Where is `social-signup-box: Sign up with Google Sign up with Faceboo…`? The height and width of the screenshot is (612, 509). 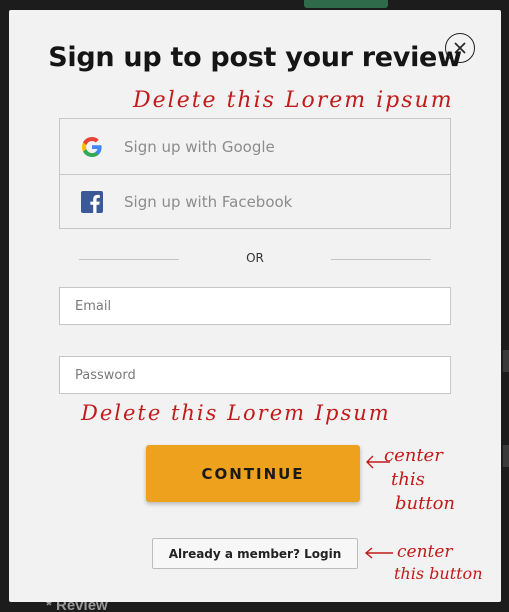
social-signup-box: Sign up with Google Sign up with Faceboo… is located at coordinates (255, 173).